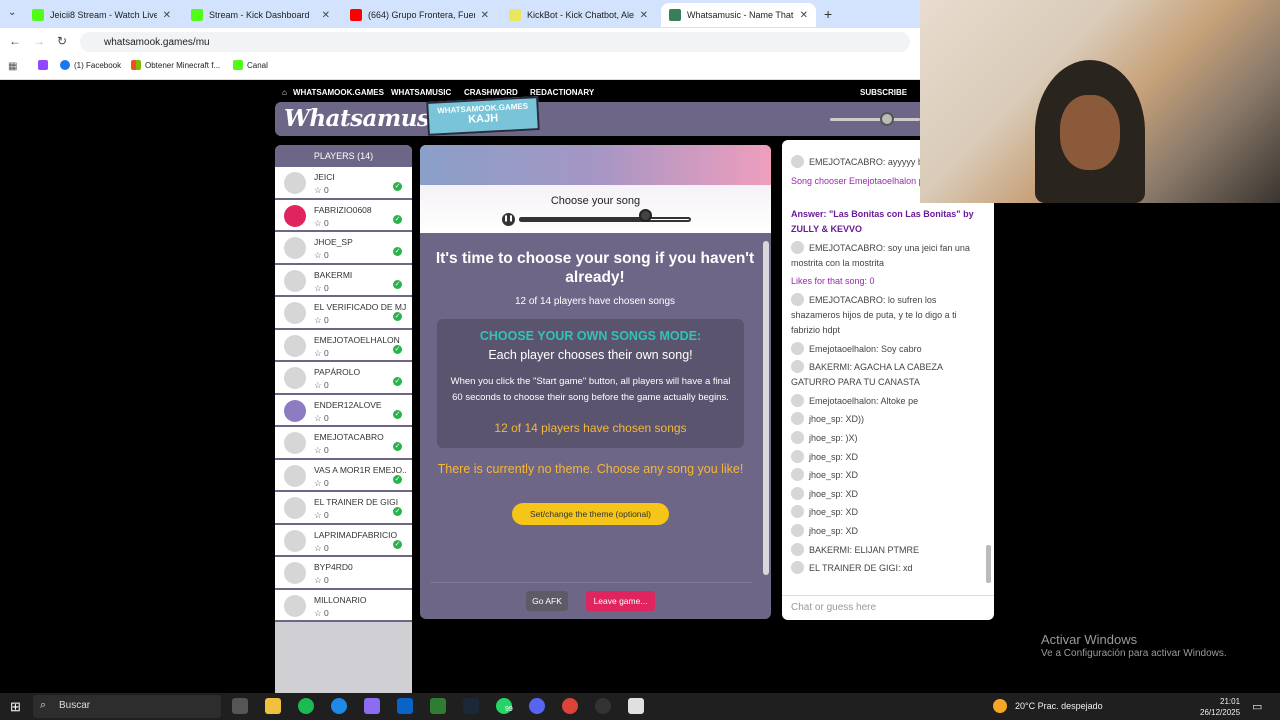 The image size is (1280, 720). What do you see at coordinates (887, 119) in the screenshot?
I see `volume-slider-handle` at bounding box center [887, 119].